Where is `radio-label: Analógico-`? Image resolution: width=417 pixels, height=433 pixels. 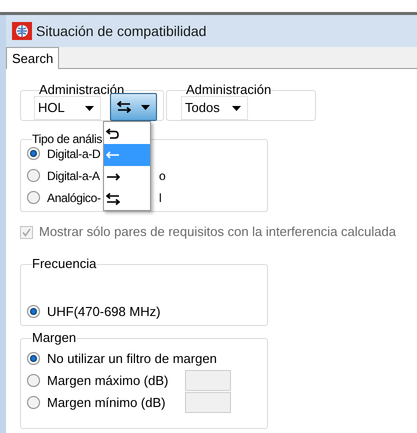
radio-label: Analógico- is located at coordinates (74, 198).